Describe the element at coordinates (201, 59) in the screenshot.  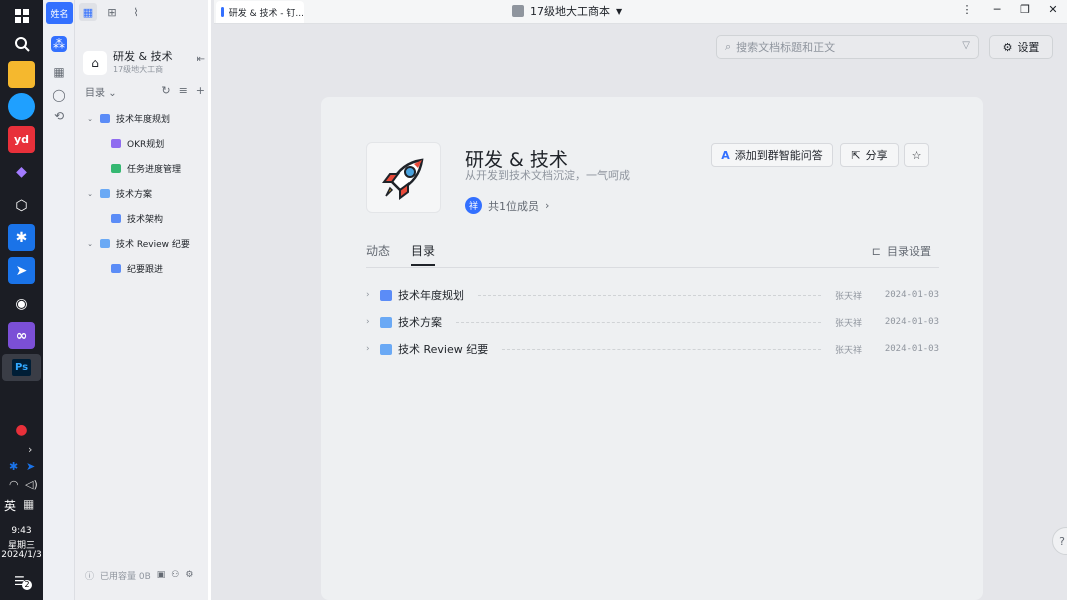
I see `collapse-sidebar-icon: ⇤` at that location.